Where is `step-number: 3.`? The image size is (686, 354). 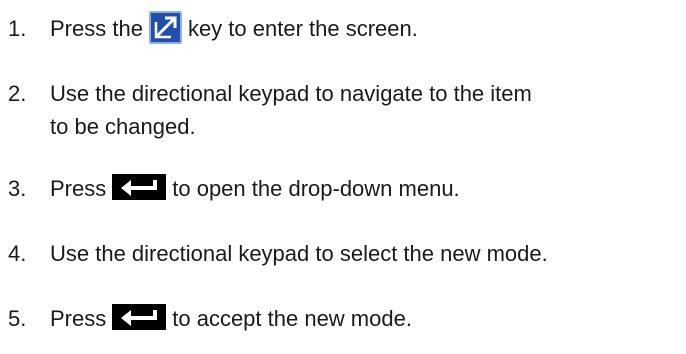
step-number: 3. is located at coordinates (17, 188).